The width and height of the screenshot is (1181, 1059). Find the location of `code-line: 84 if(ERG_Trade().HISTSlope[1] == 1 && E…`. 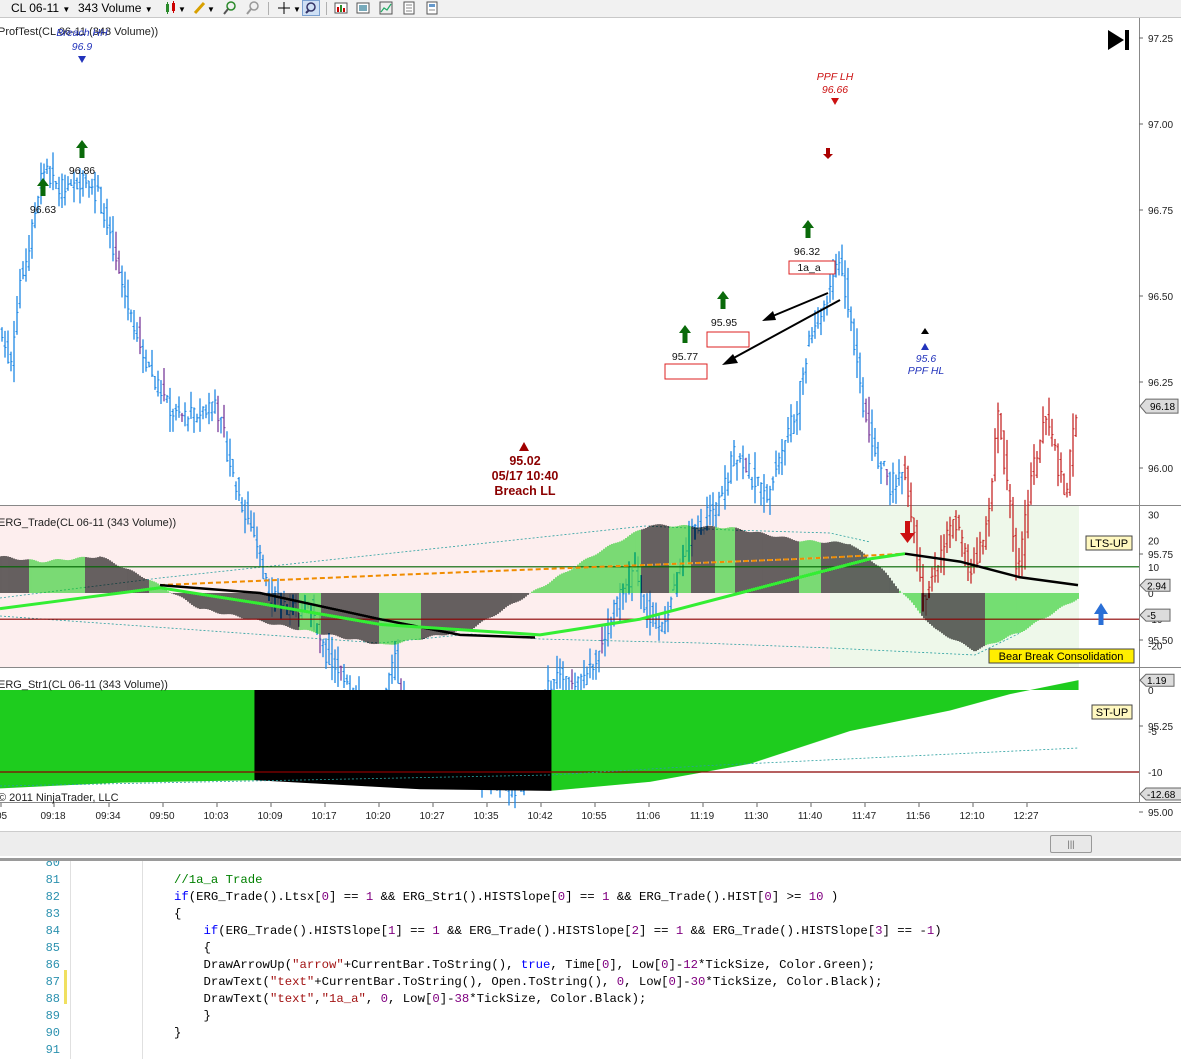

code-line: 84 if(ERG_Trade().HISTSlope[1] == 1 && E… is located at coordinates (590, 931).